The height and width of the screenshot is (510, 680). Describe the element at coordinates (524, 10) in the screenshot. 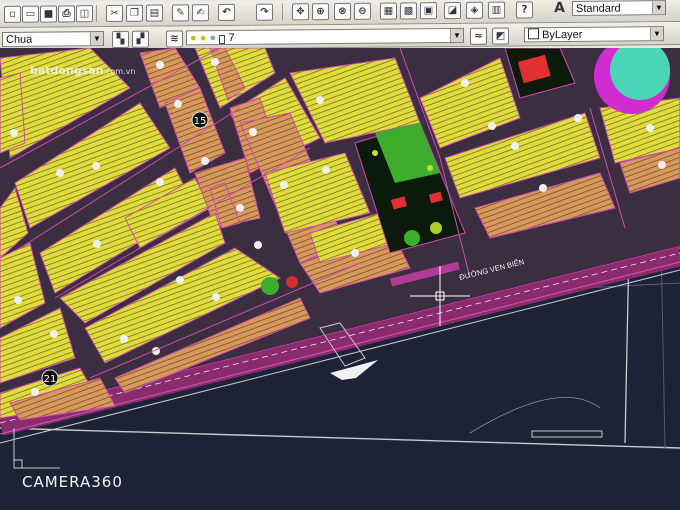

I see `help-icon: ?` at that location.